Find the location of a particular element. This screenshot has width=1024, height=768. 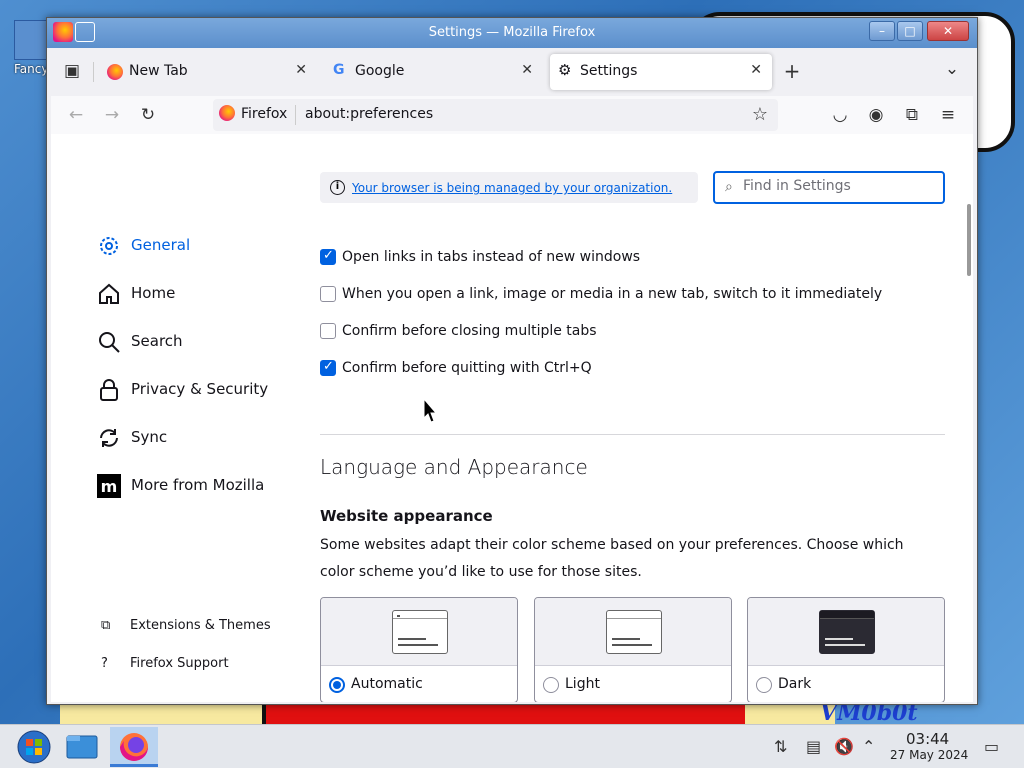

scheme-label: Automatic is located at coordinates (387, 684).